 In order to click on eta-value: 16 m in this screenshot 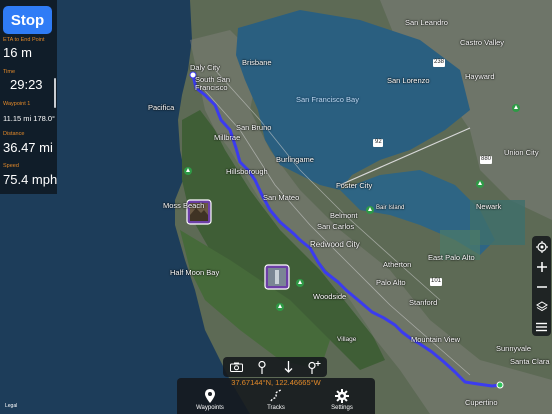, I will do `click(17, 52)`.